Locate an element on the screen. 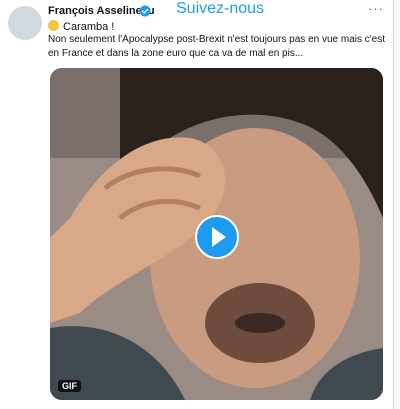 This screenshot has height=409, width=400. follow-banner: Suivez-nous is located at coordinates (231, 9).